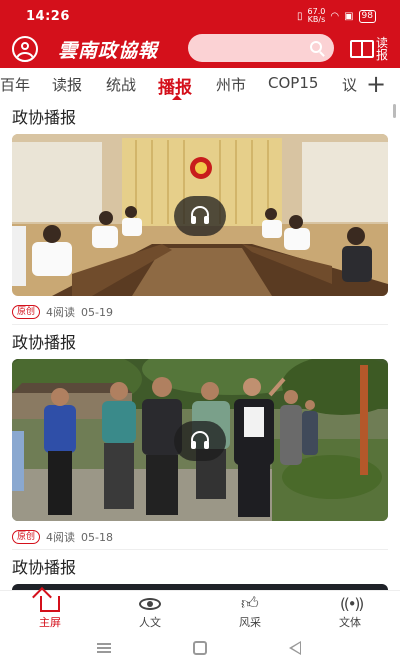  Describe the element at coordinates (121, 84) in the screenshot. I see `tab-tongzhan: 统战` at that location.